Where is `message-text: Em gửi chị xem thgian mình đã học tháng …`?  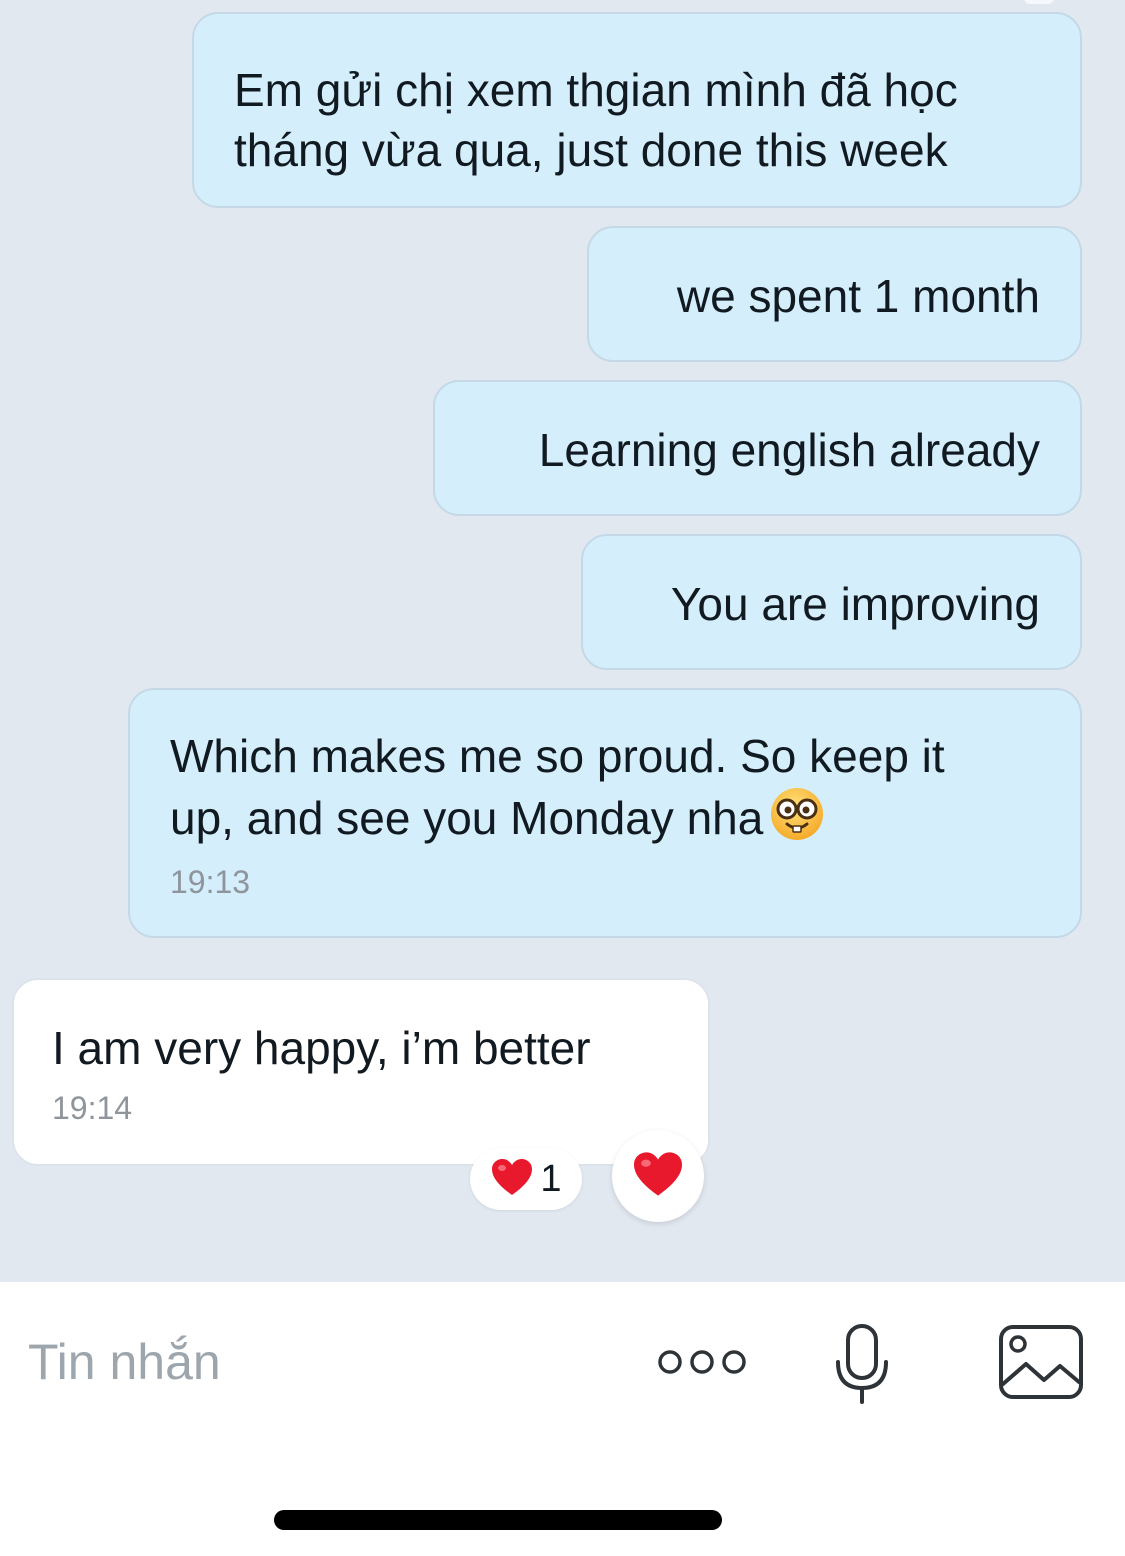
message-text: Em gửi chị xem thgian mình đã học tháng … is located at coordinates (596, 120).